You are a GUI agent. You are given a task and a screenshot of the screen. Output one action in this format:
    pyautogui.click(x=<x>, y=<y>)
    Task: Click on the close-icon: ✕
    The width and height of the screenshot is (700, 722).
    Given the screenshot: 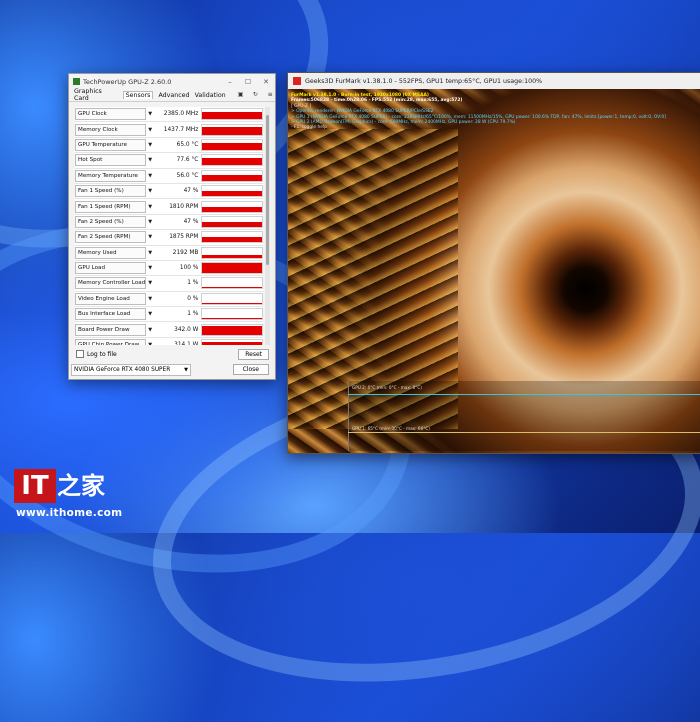 What is the action you would take?
    pyautogui.click(x=266, y=82)
    